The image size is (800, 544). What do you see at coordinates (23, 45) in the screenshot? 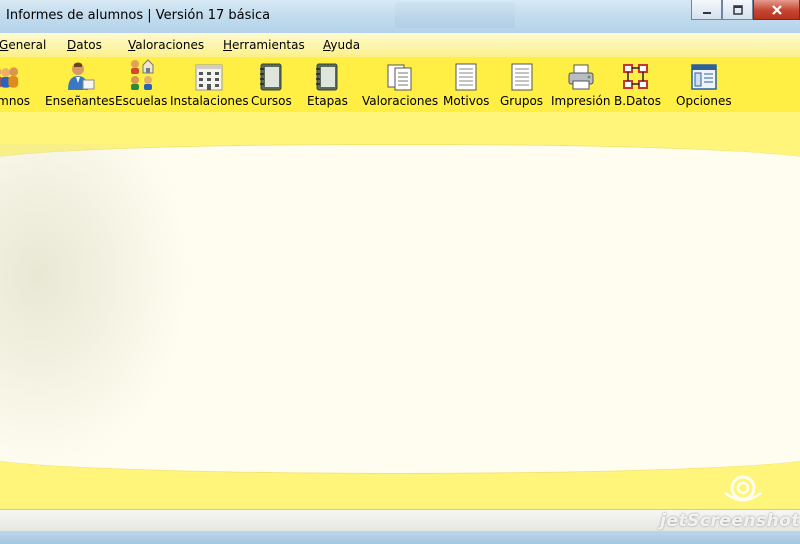
I see `menu-general: General` at bounding box center [23, 45].